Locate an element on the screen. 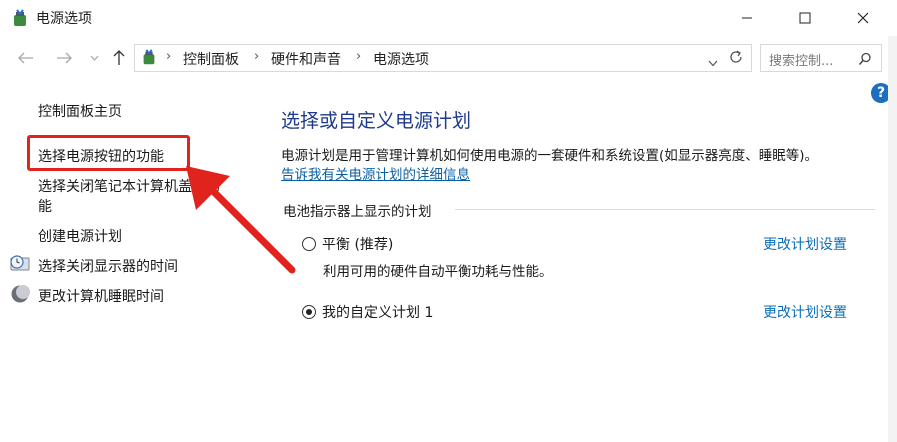 This screenshot has width=897, height=442. page-title: 选择或自定义电源计划 is located at coordinates (376, 121).